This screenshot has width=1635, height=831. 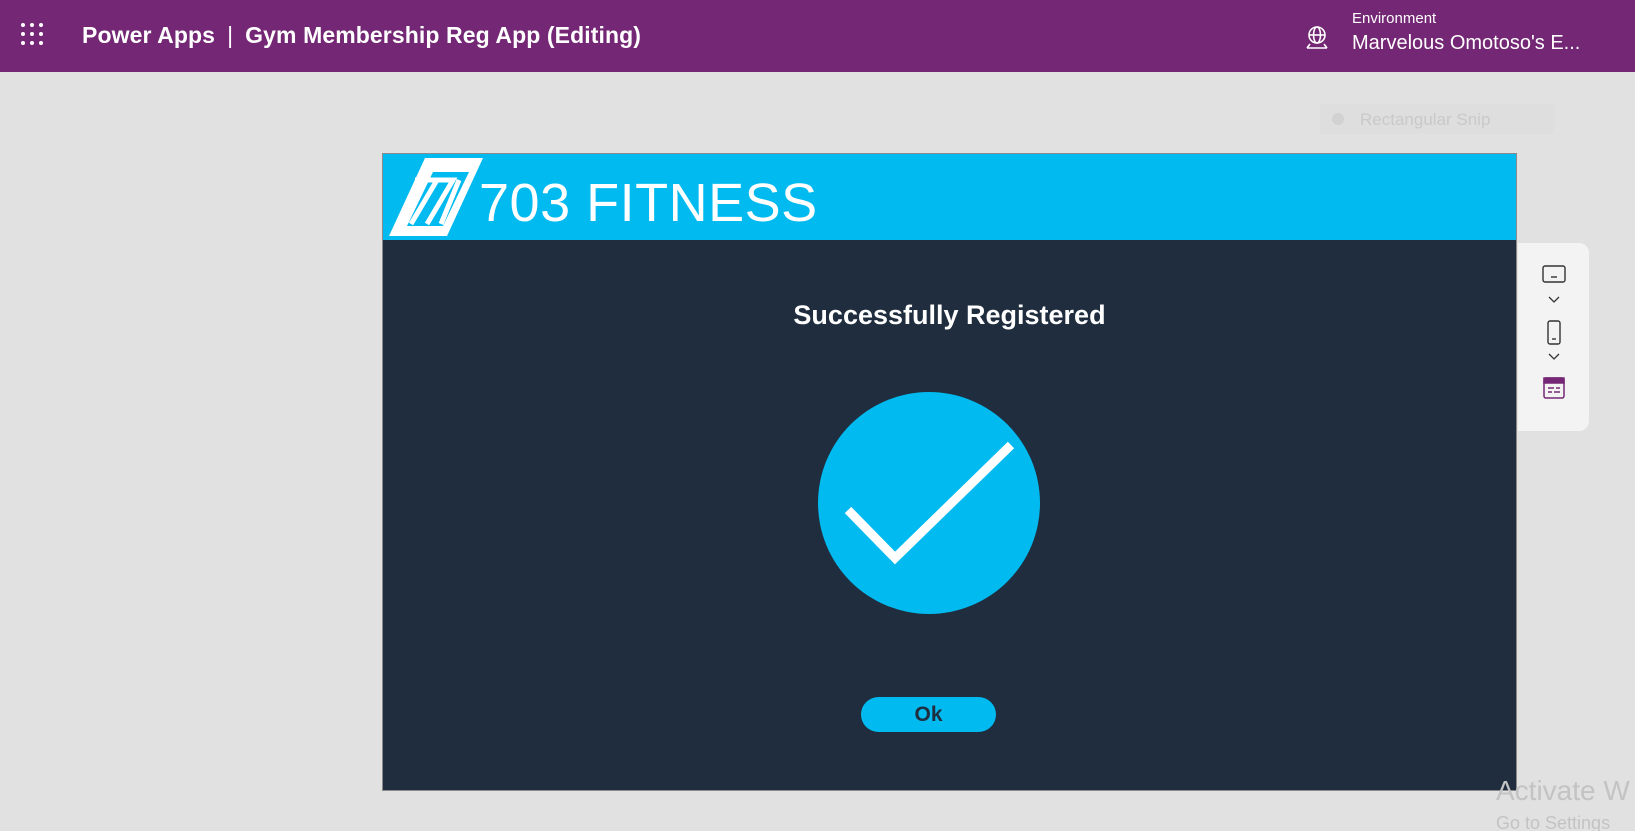 What do you see at coordinates (1553, 822) in the screenshot?
I see `activation-watermark-subtitle: Go to Settings` at bounding box center [1553, 822].